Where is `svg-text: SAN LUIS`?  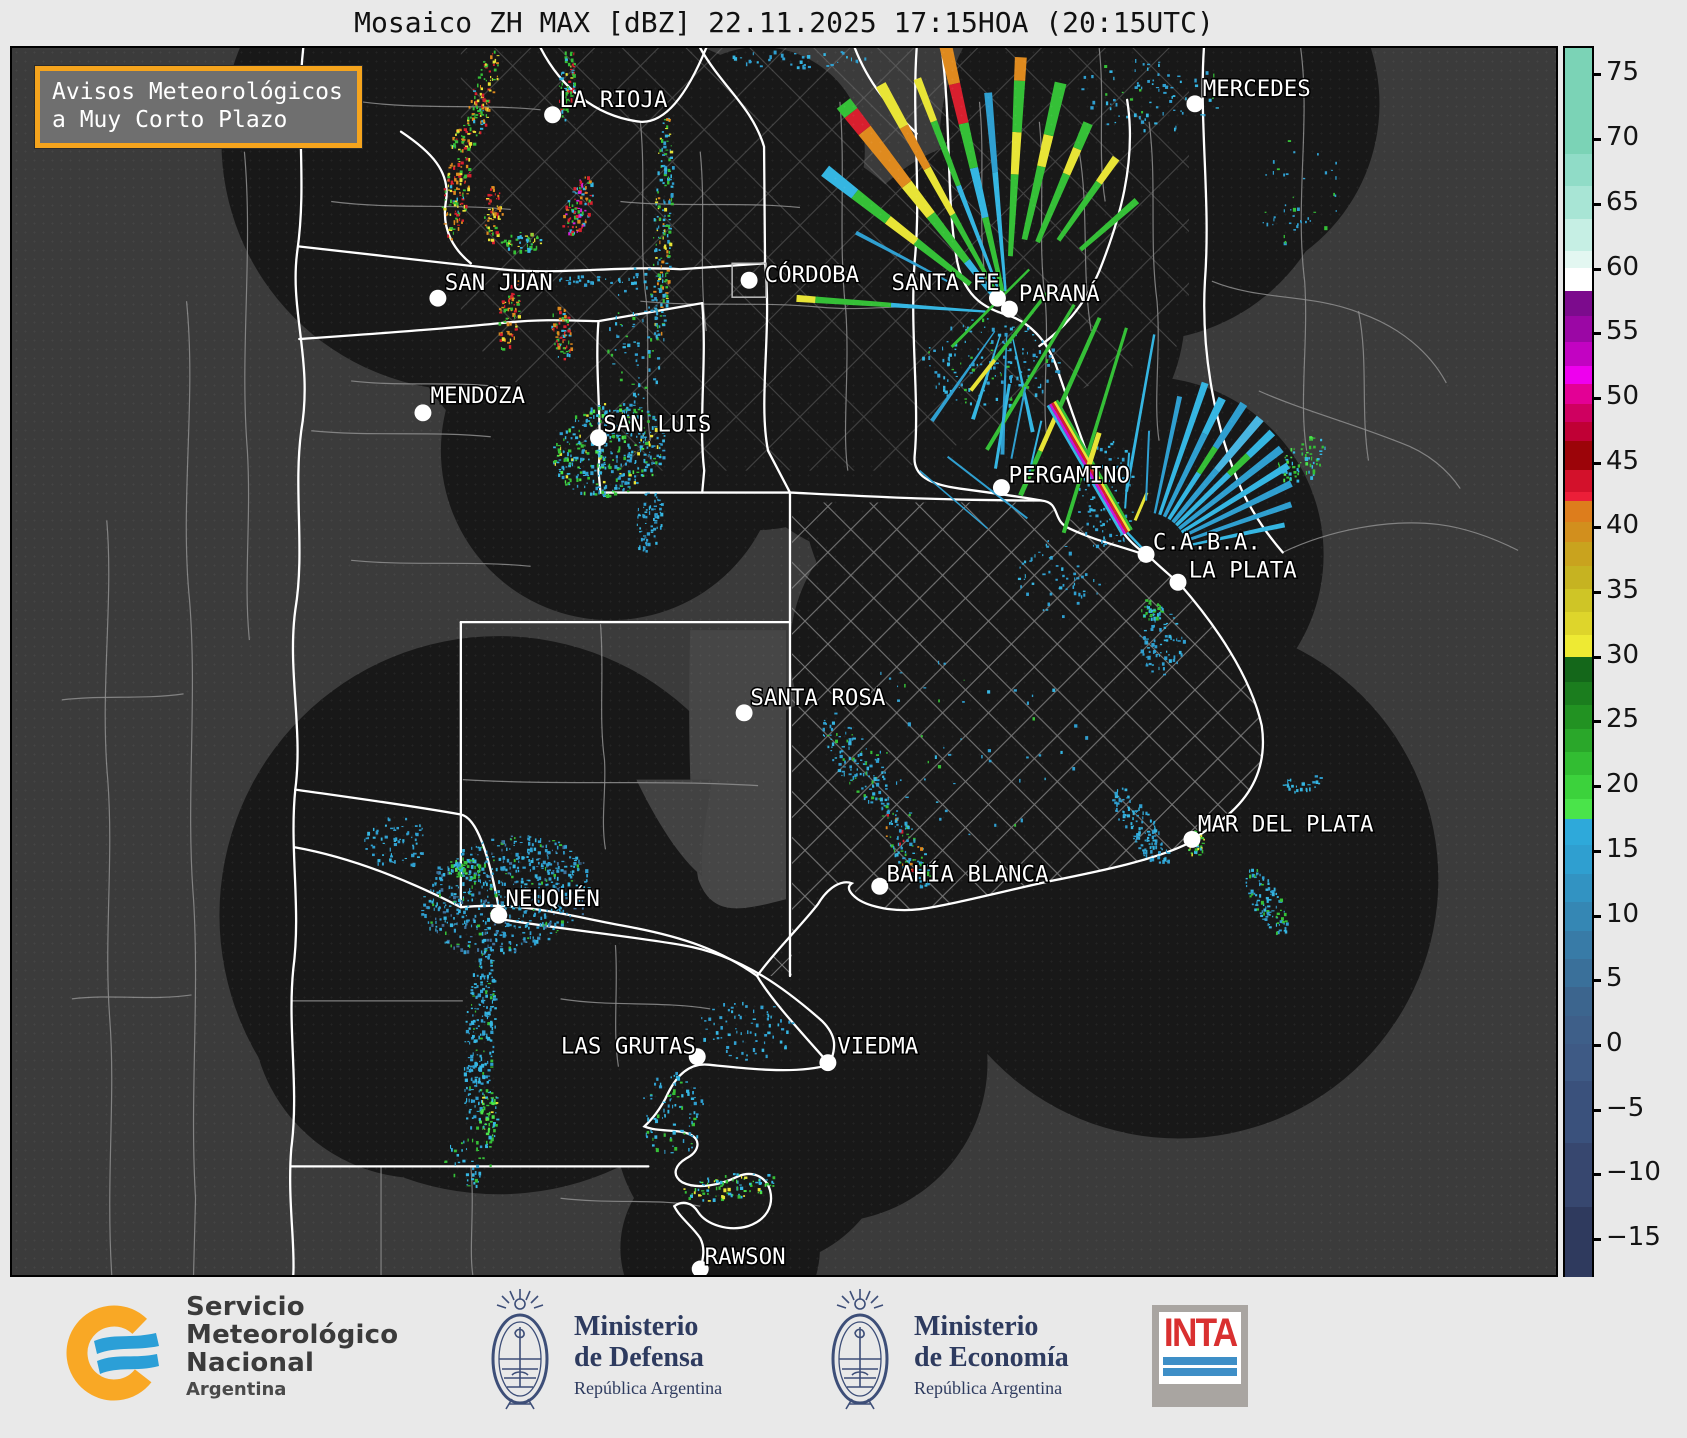 svg-text: SAN LUIS is located at coordinates (657, 425).